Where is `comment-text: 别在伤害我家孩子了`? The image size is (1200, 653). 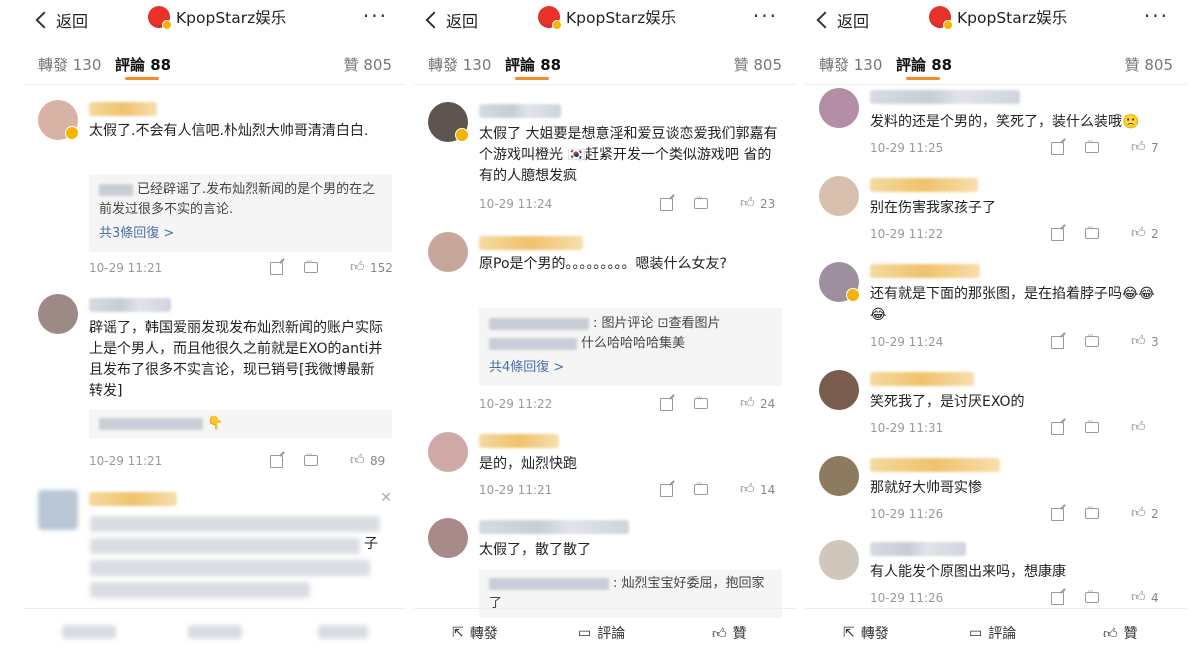 comment-text: 别在伤害我家孩子了 is located at coordinates (933, 208).